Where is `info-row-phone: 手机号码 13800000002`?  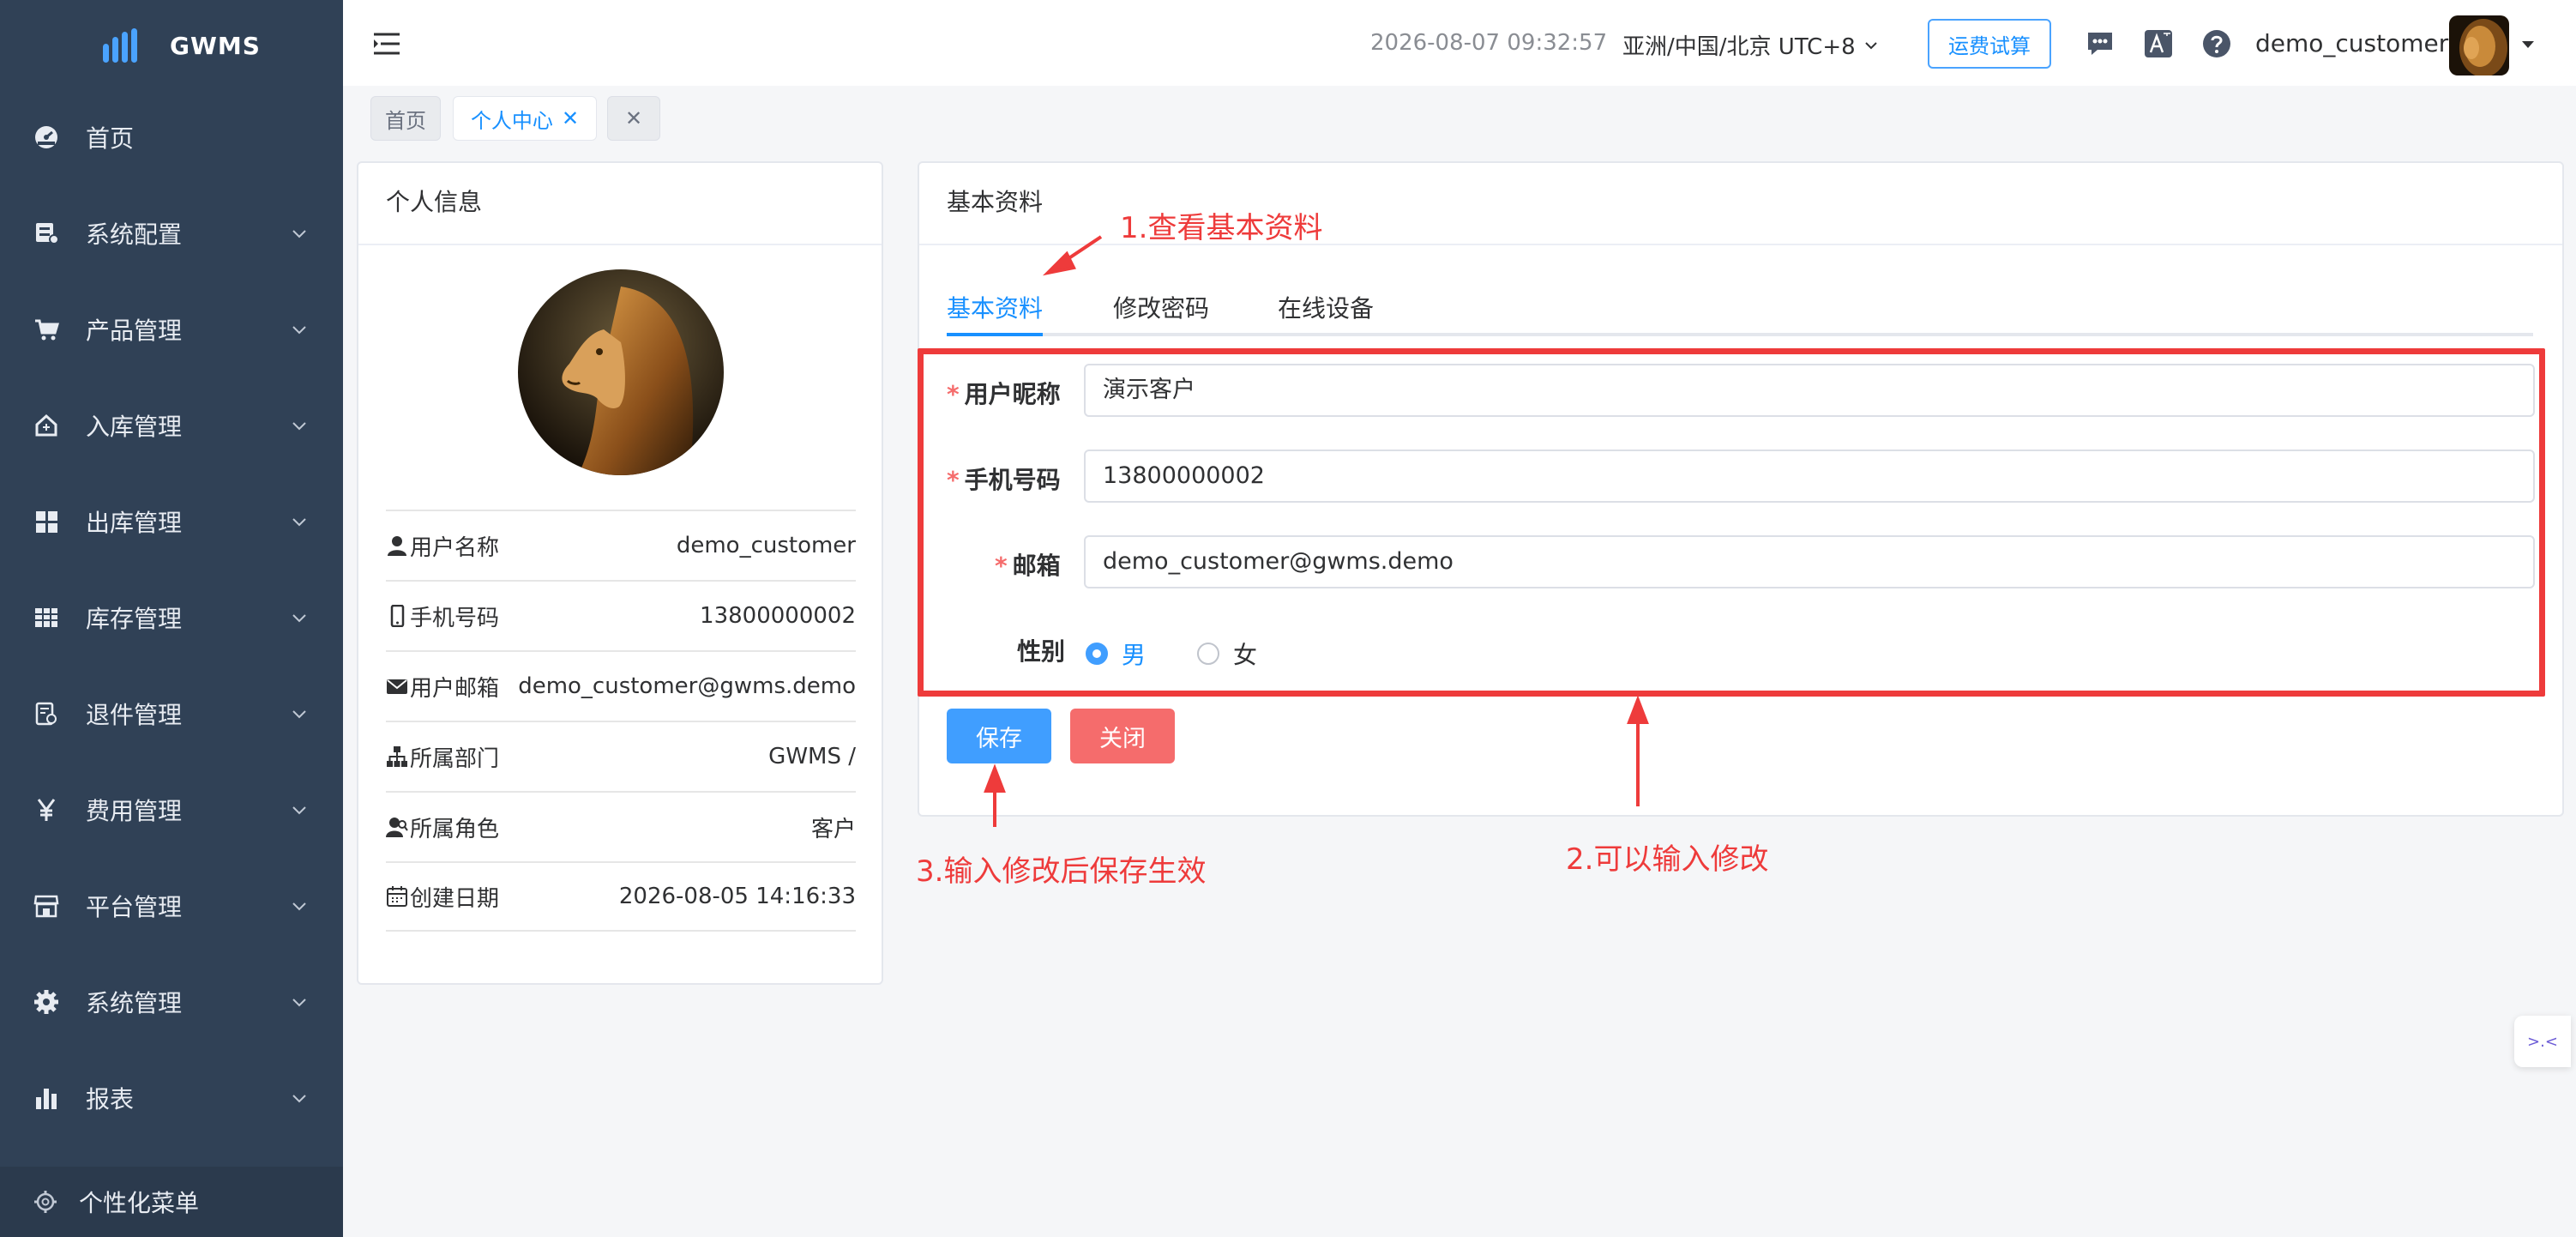 info-row-phone: 手机号码 13800000002 is located at coordinates (621, 615).